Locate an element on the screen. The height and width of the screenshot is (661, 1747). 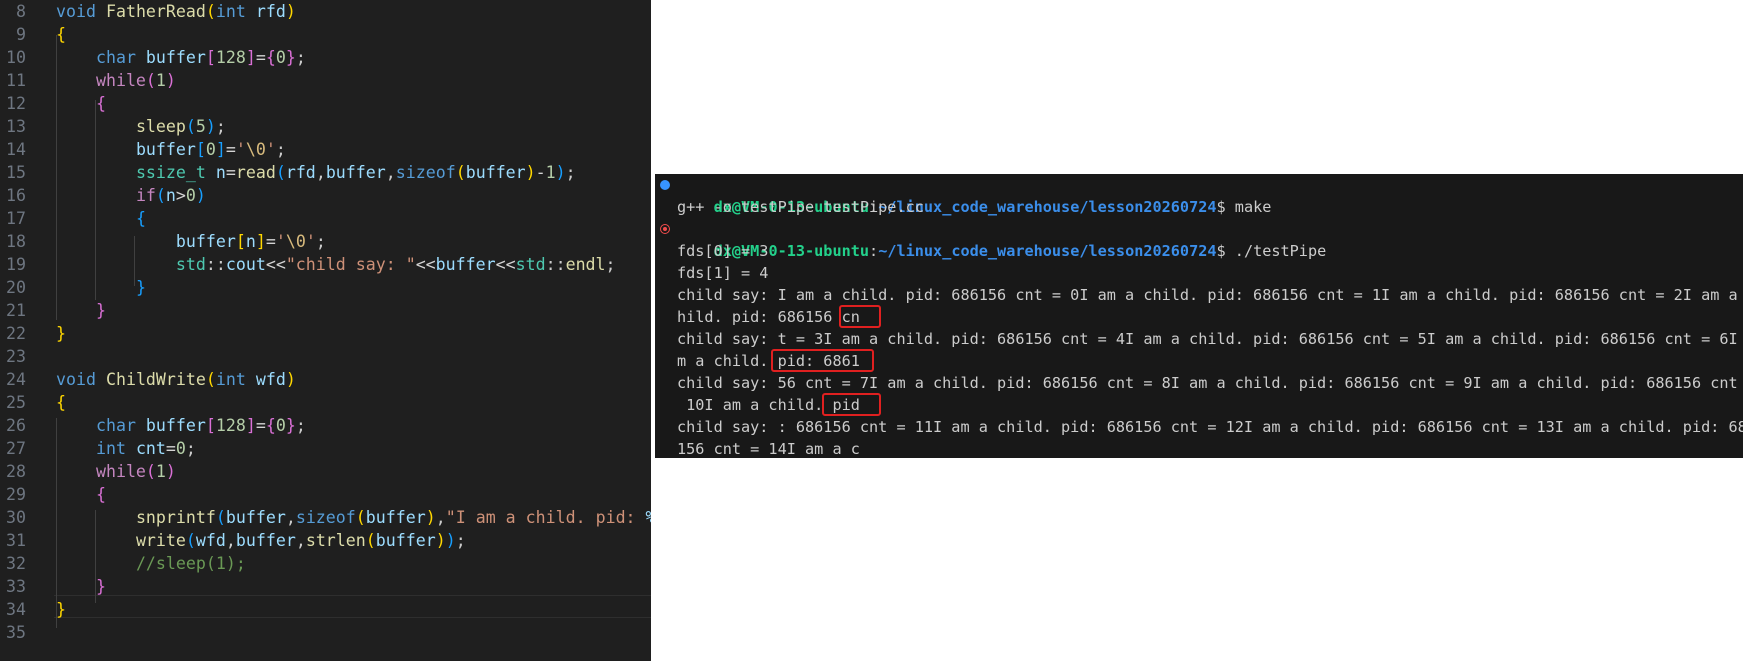
code-line: 10 char buffer[128]={0}; is located at coordinates (325, 57).